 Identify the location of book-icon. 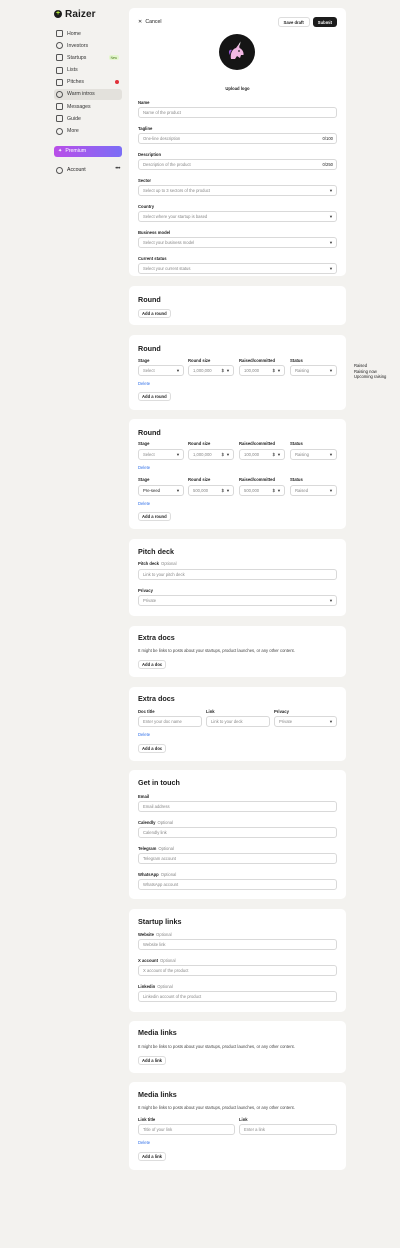
(59, 119).